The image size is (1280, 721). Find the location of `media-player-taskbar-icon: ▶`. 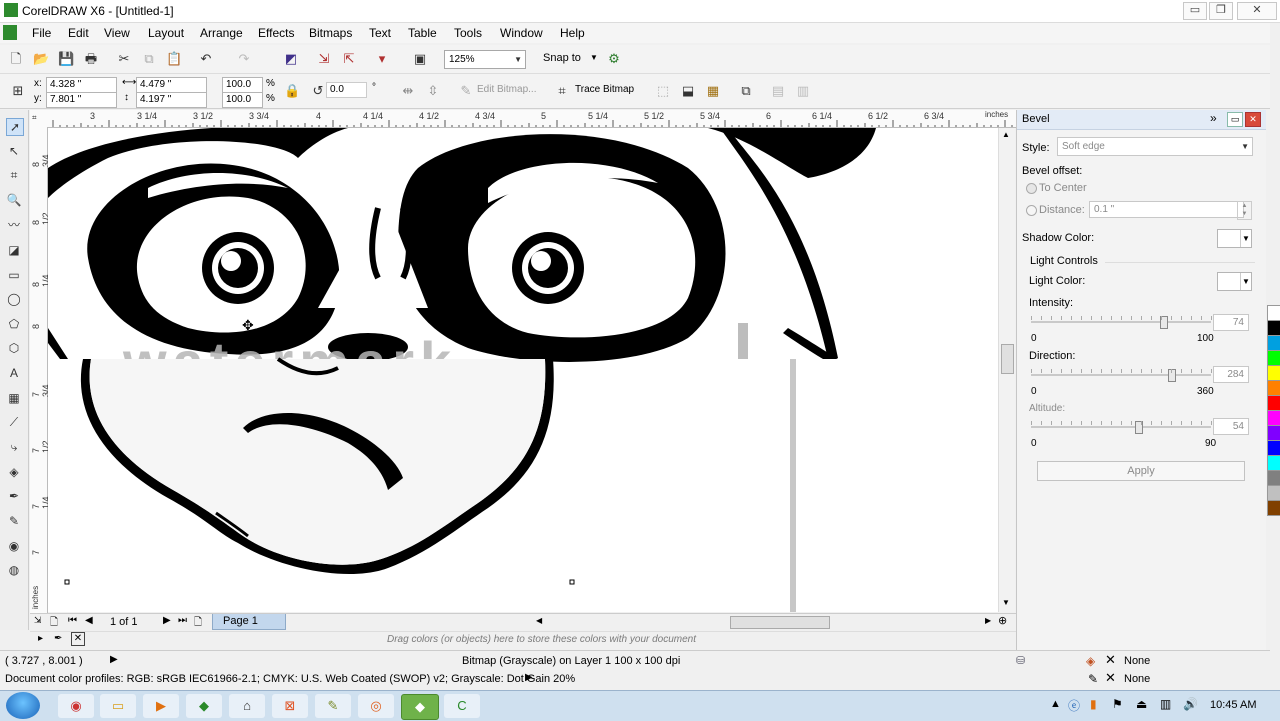

media-player-taskbar-icon: ▶ is located at coordinates (161, 706).